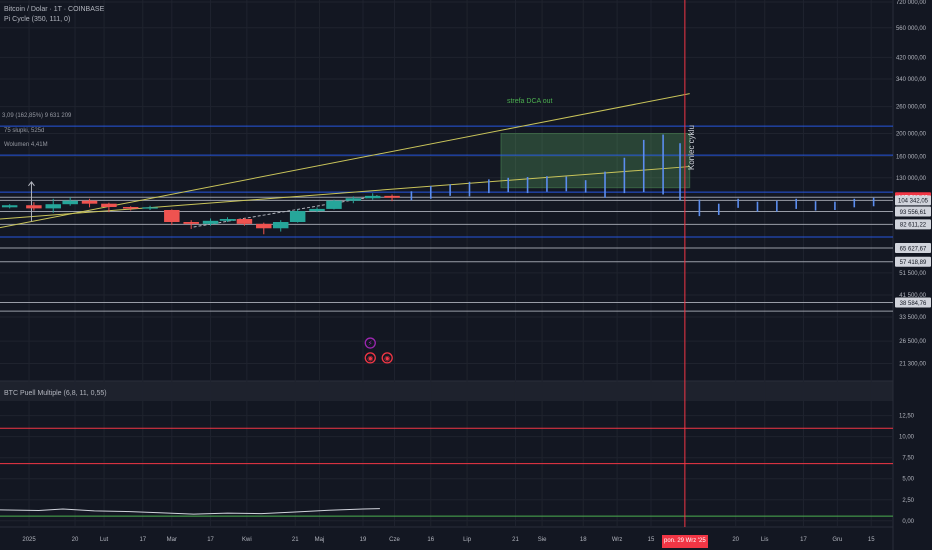 The width and height of the screenshot is (932, 550). I want to click on time-tick-label: 16, so click(430, 540).